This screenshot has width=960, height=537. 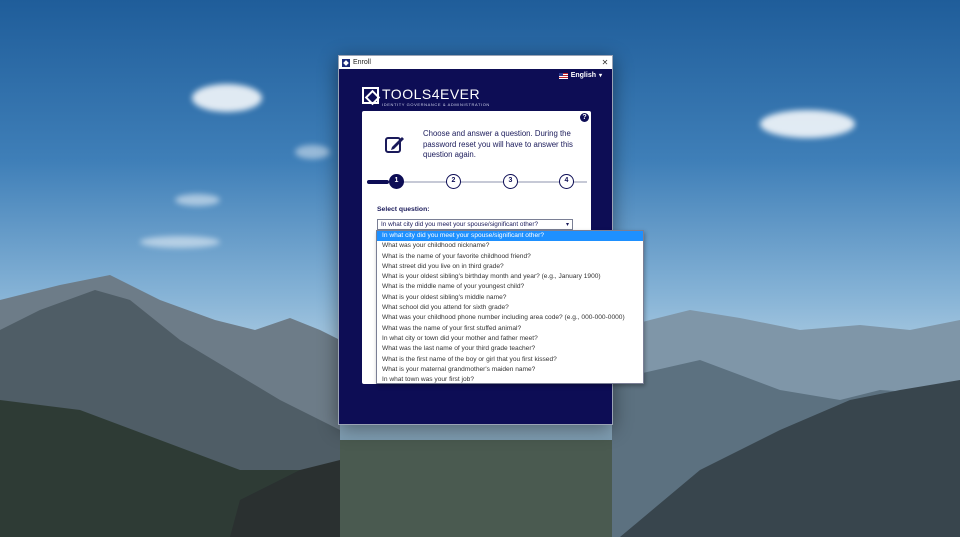 What do you see at coordinates (510, 380) in the screenshot?
I see `dropdown-option: In what town was your first job?` at bounding box center [510, 380].